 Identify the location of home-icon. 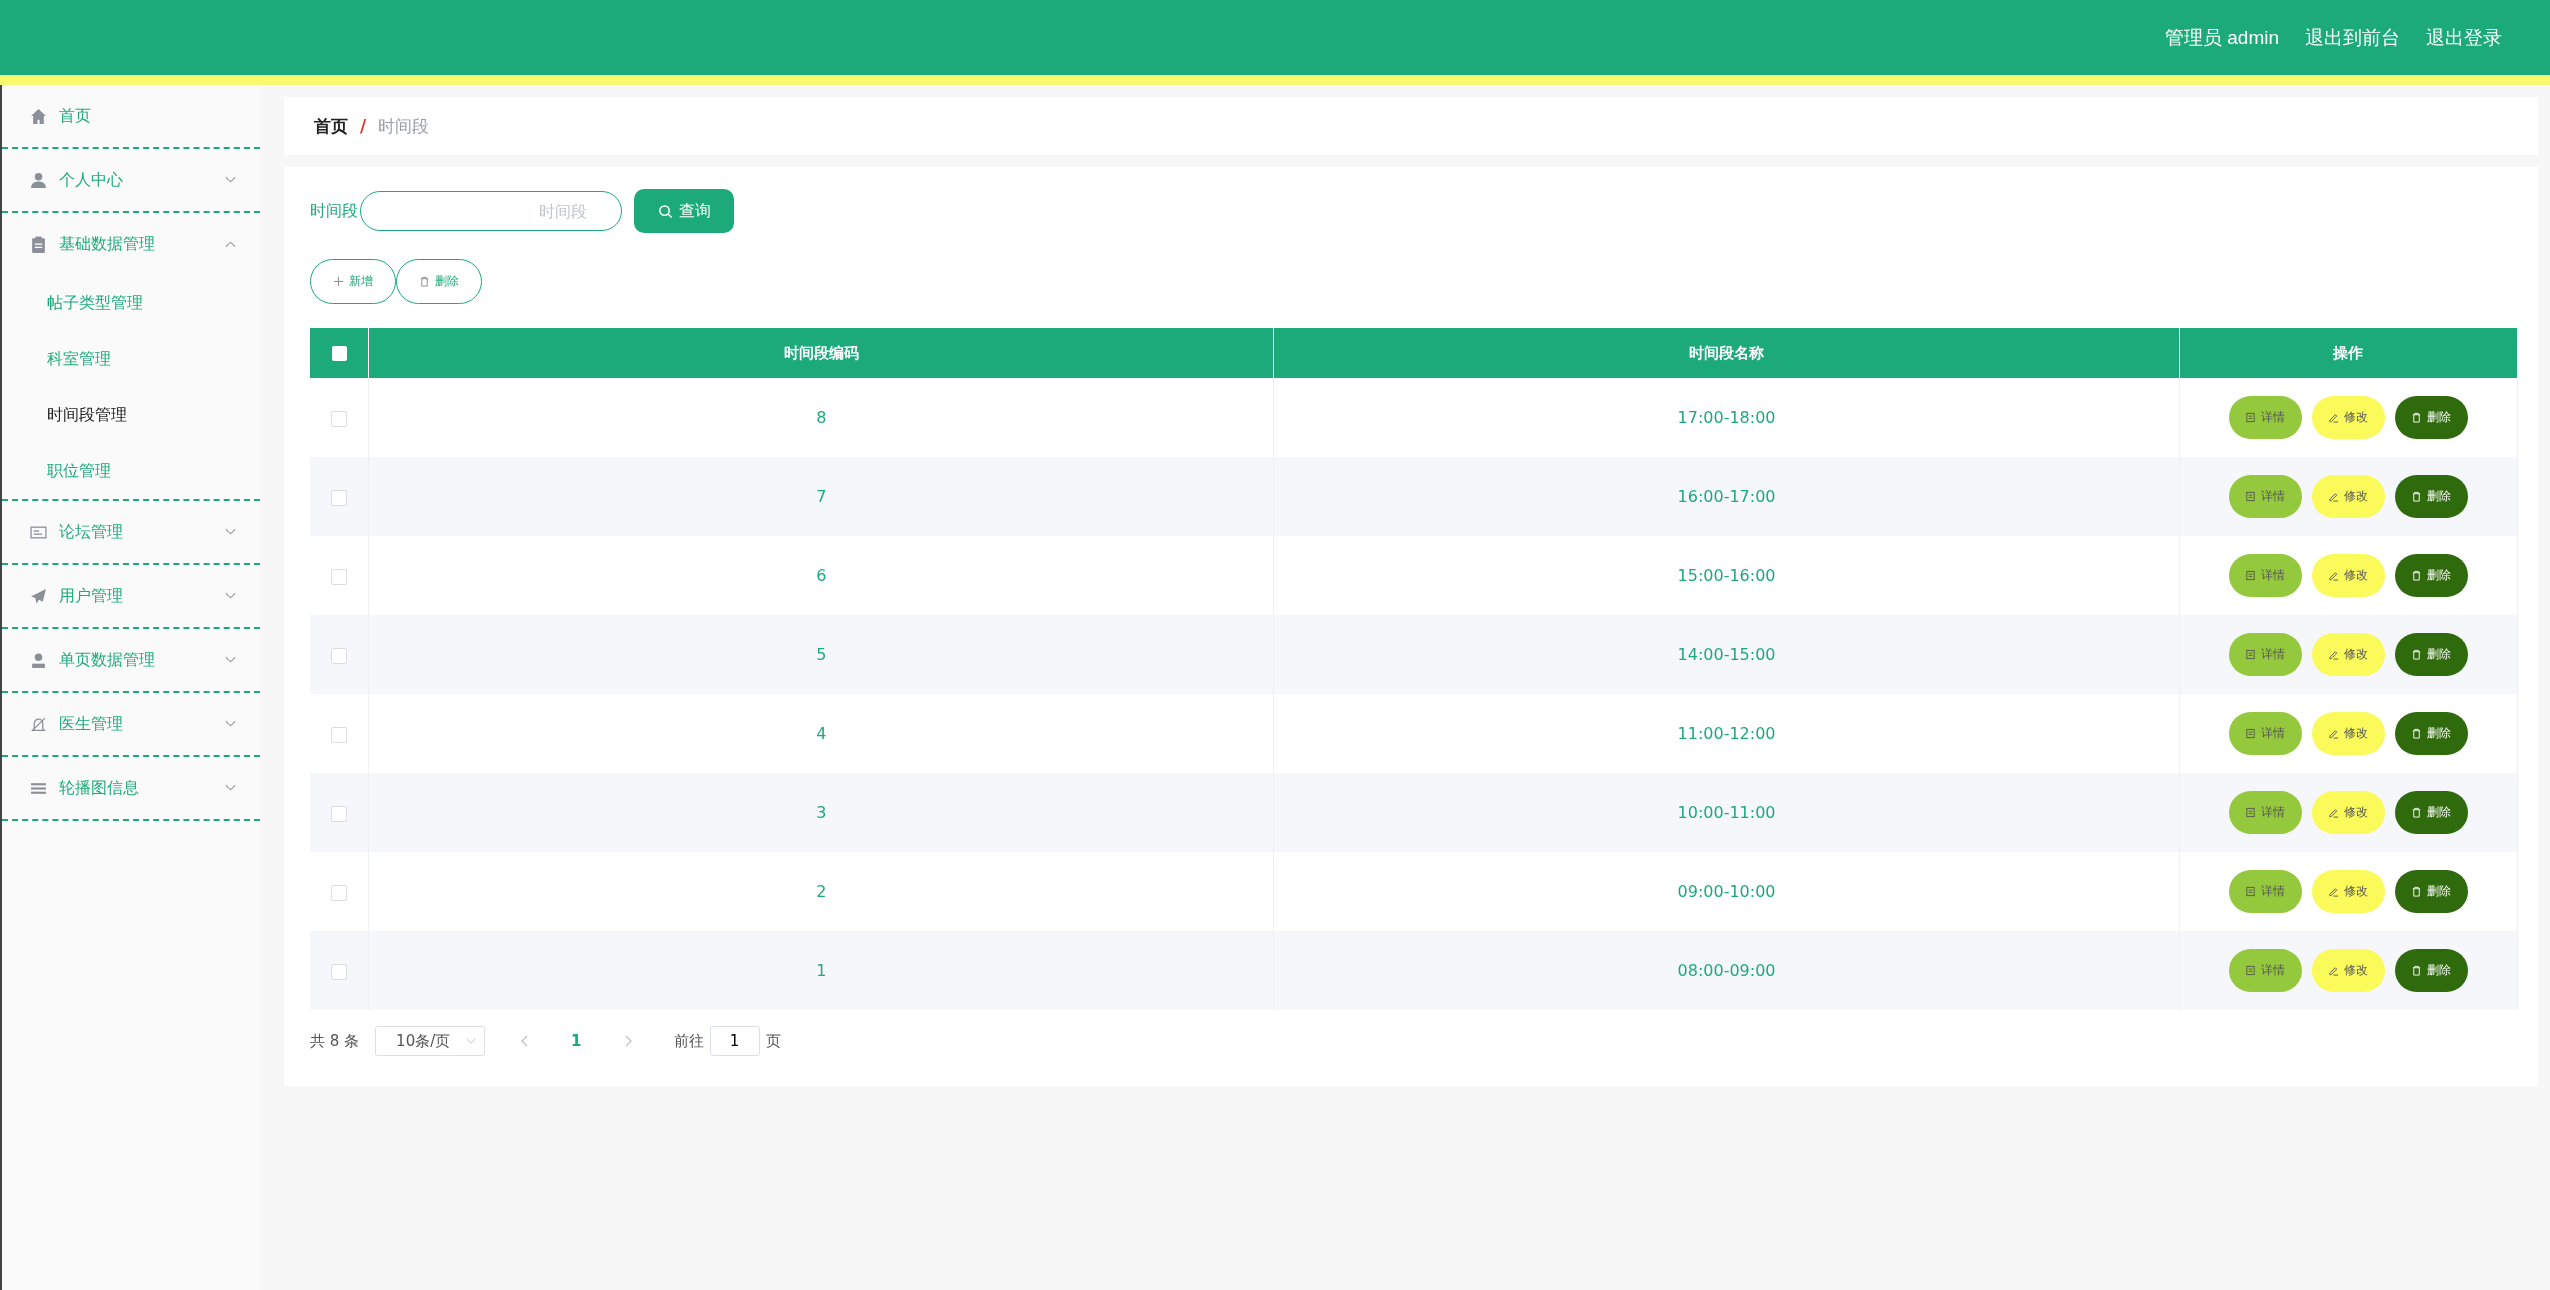
(38, 116).